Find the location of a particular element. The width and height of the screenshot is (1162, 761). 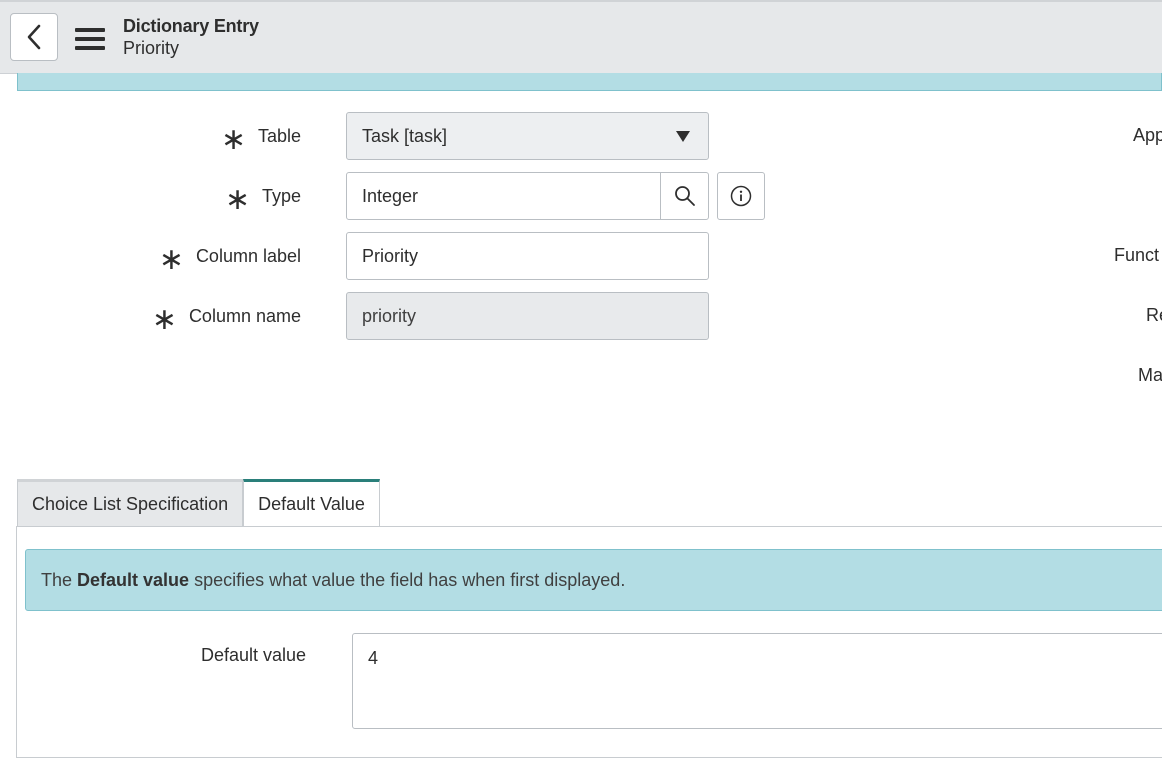

column-name-label-text: Column name is located at coordinates (244, 315).